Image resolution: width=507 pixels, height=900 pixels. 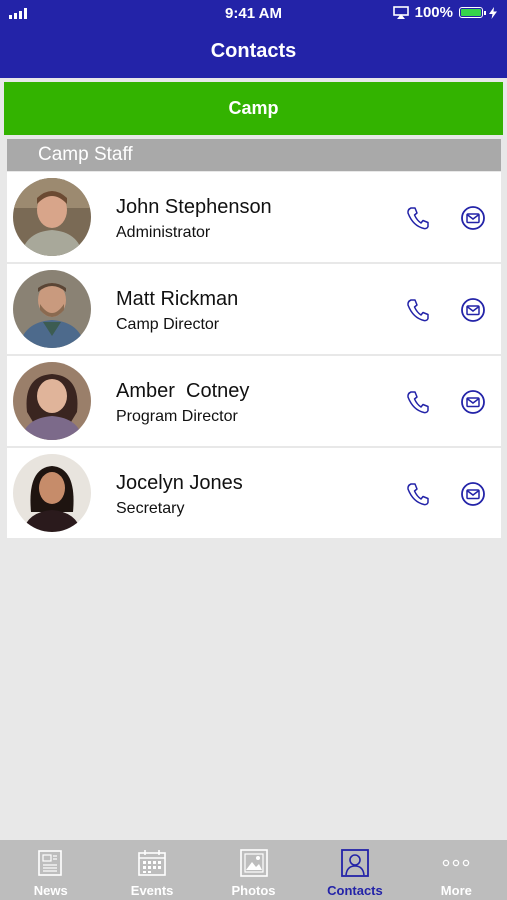 What do you see at coordinates (433, 12) in the screenshot?
I see `battery-percent: 100%` at bounding box center [433, 12].